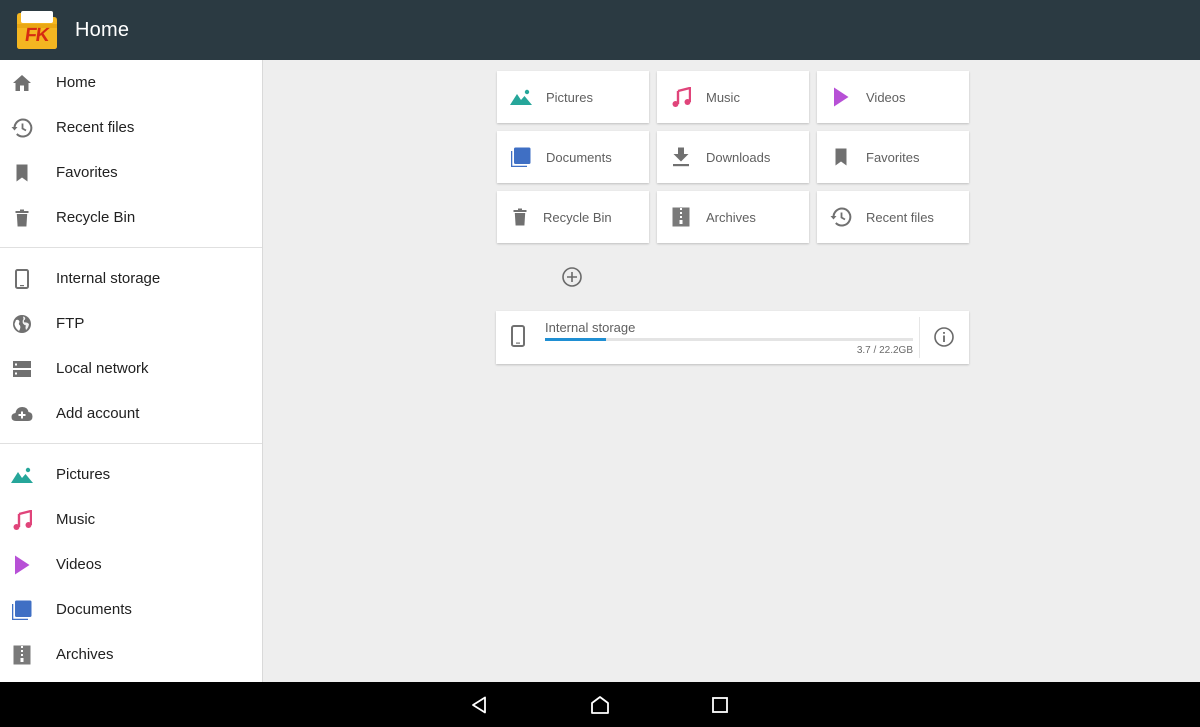 The image size is (1200, 727). I want to click on sidebar-item-label: Recent files, so click(95, 127).